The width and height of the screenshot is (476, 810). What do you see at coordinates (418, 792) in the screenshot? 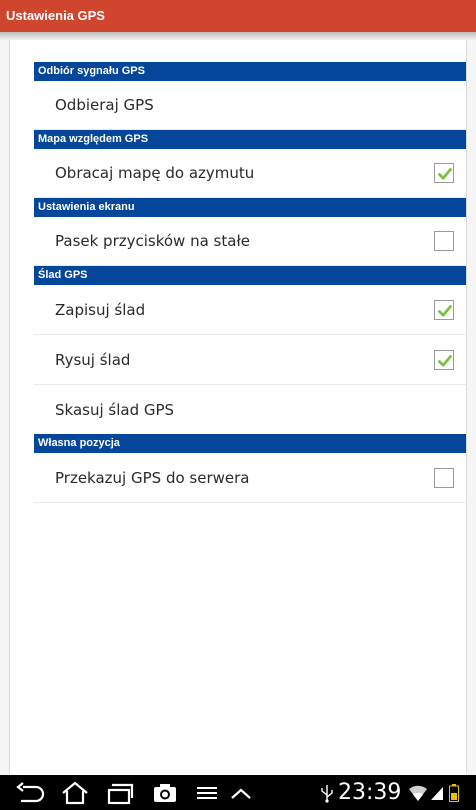
I see `wifi-icon` at bounding box center [418, 792].